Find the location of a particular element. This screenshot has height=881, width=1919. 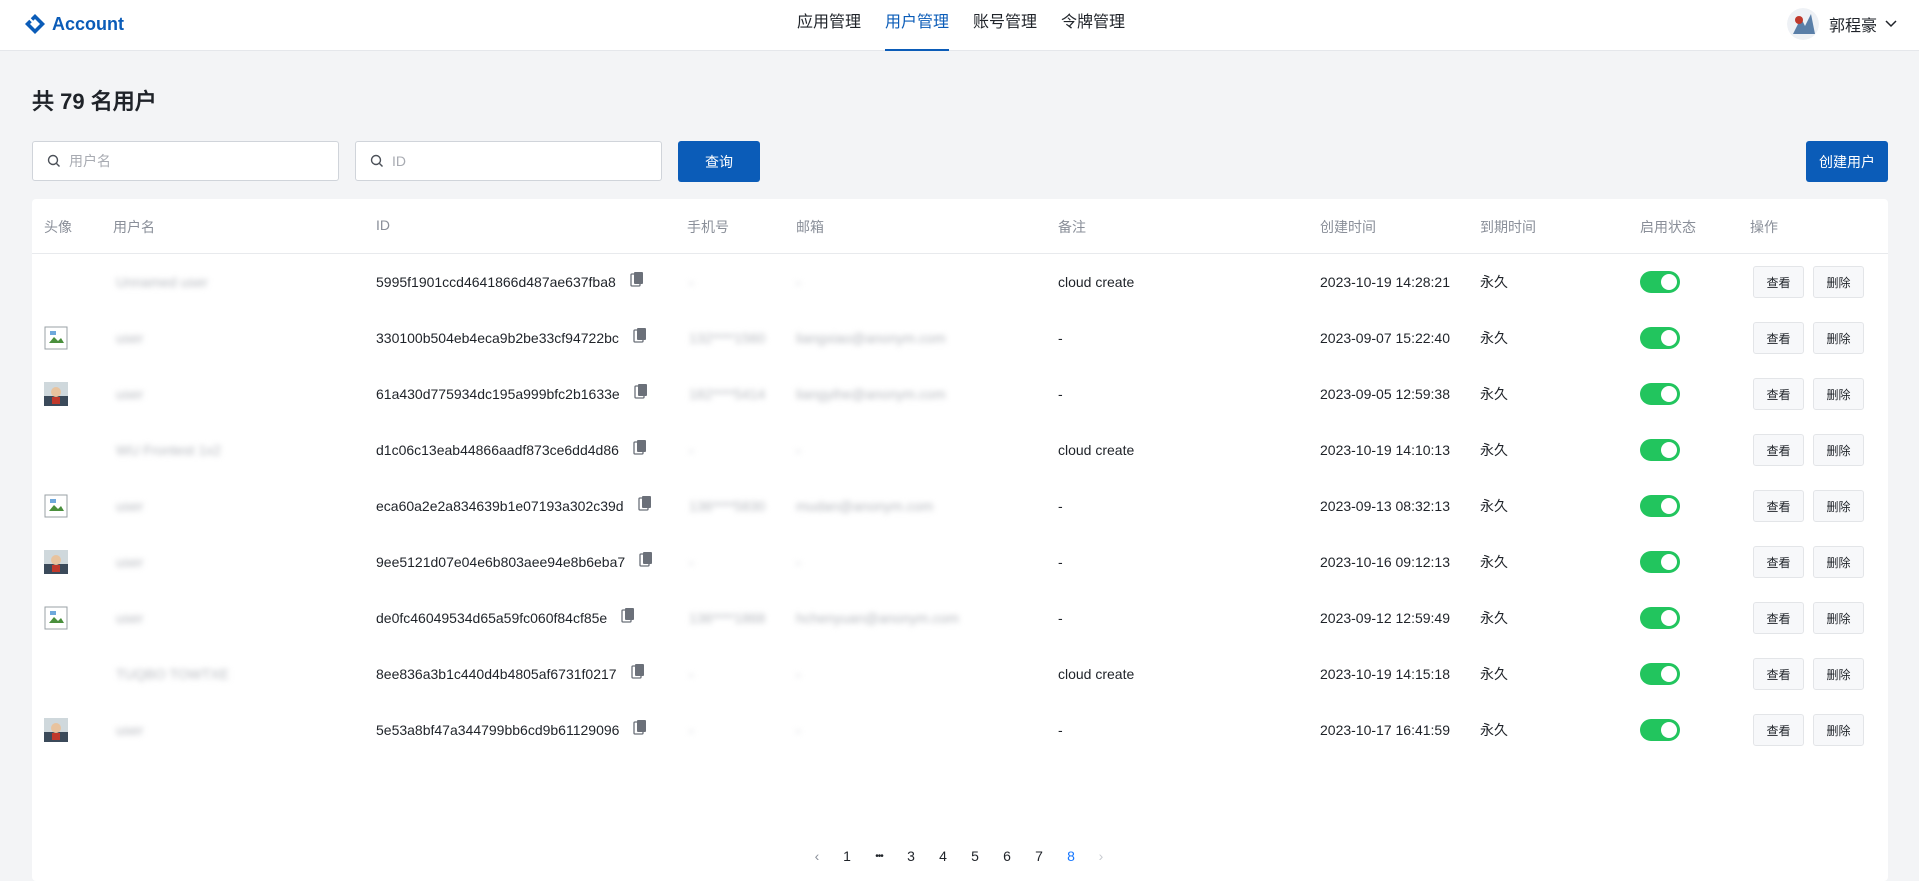

page-5: 5 is located at coordinates (975, 856).